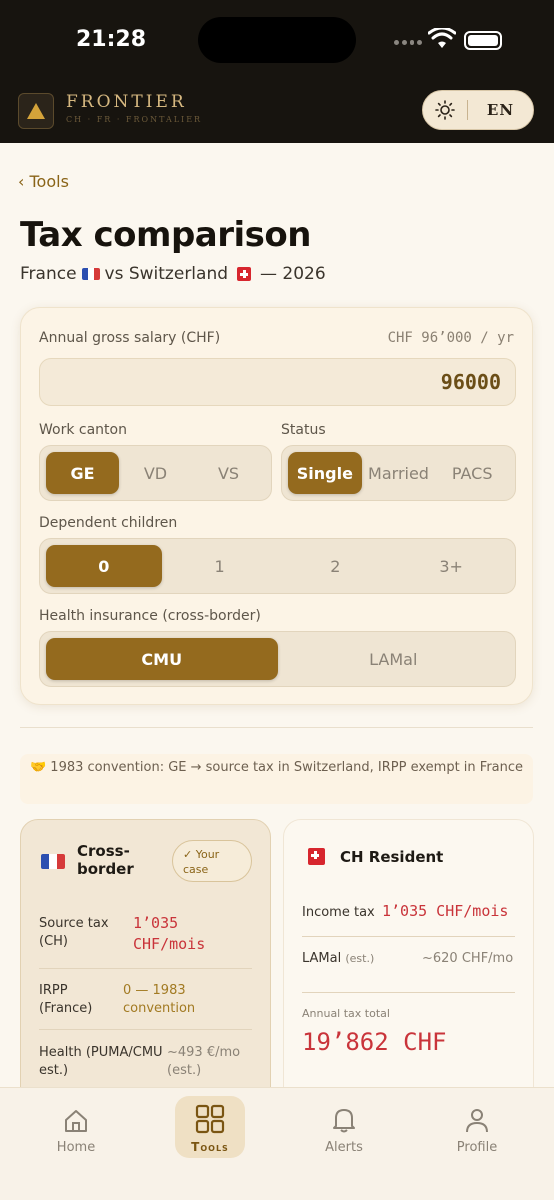 This screenshot has width=554, height=1200. Describe the element at coordinates (159, 999) in the screenshot. I see `irpp-value: 0 — 1983 convention` at that location.